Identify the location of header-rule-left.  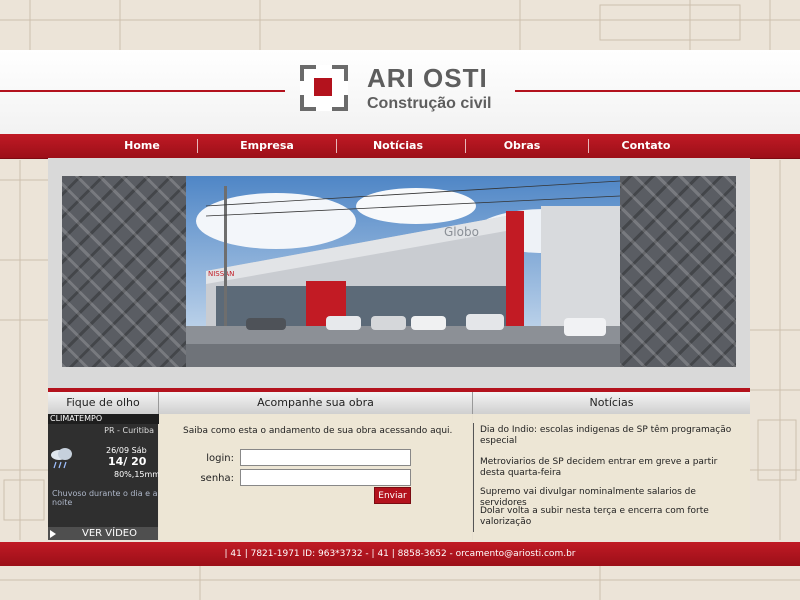
(142, 91).